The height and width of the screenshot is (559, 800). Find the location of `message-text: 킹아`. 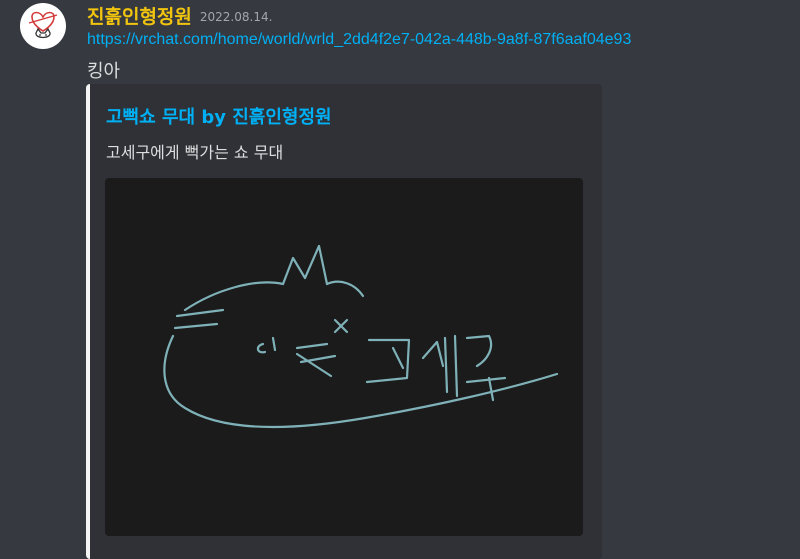

message-text: 킹아 is located at coordinates (104, 71).